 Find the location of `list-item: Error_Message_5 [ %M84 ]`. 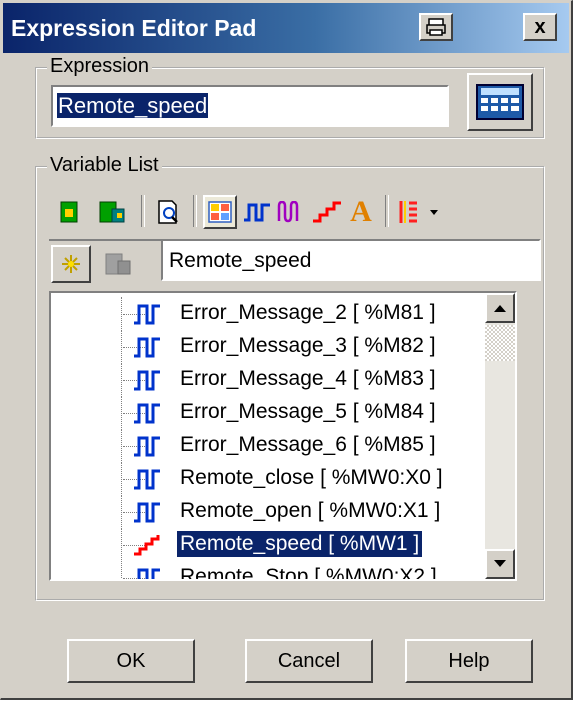

list-item: Error_Message_5 [ %M84 ] is located at coordinates (271, 413).